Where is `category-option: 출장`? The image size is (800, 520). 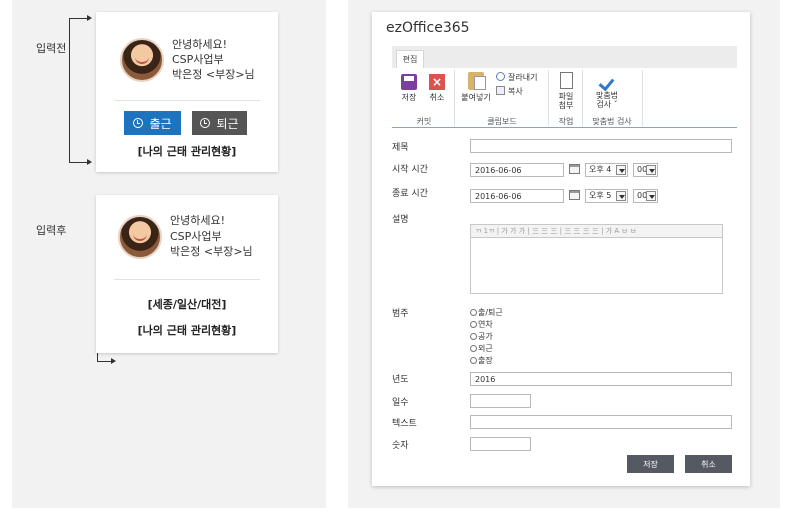
category-option: 출장 is located at coordinates (481, 360).